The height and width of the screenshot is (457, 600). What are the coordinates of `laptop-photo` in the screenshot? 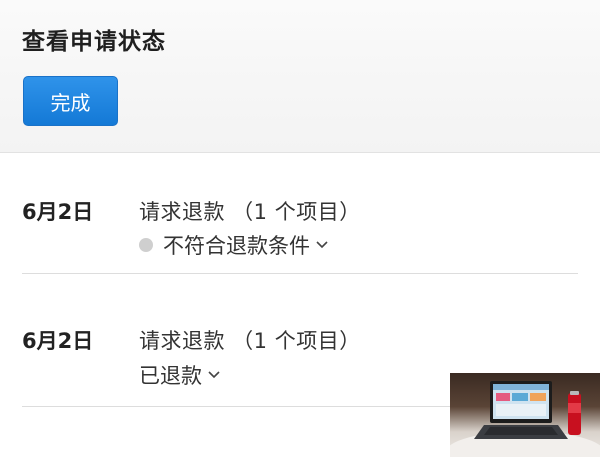 It's located at (525, 419).